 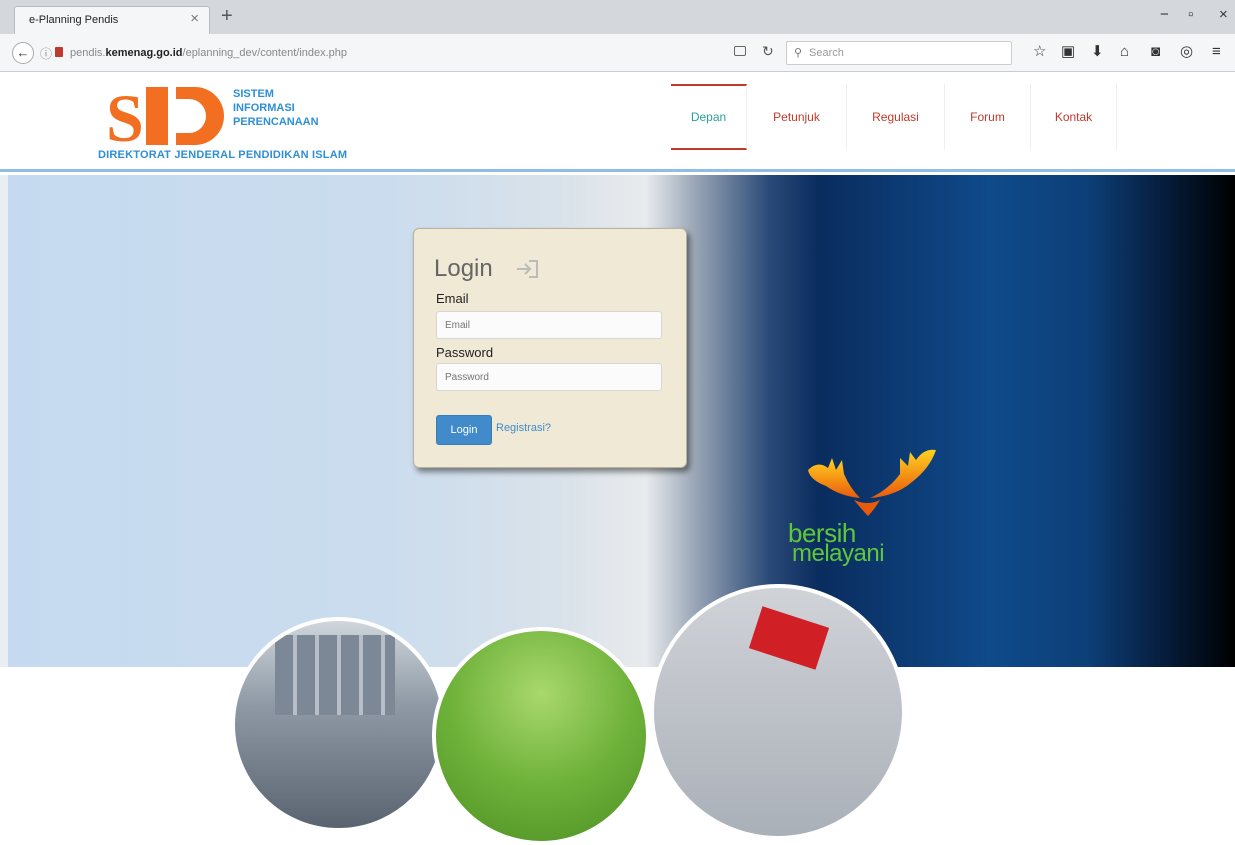 I want to click on browser-tab-bar: e-Planning Pendis × + − ▫ ×, so click(x=617, y=17).